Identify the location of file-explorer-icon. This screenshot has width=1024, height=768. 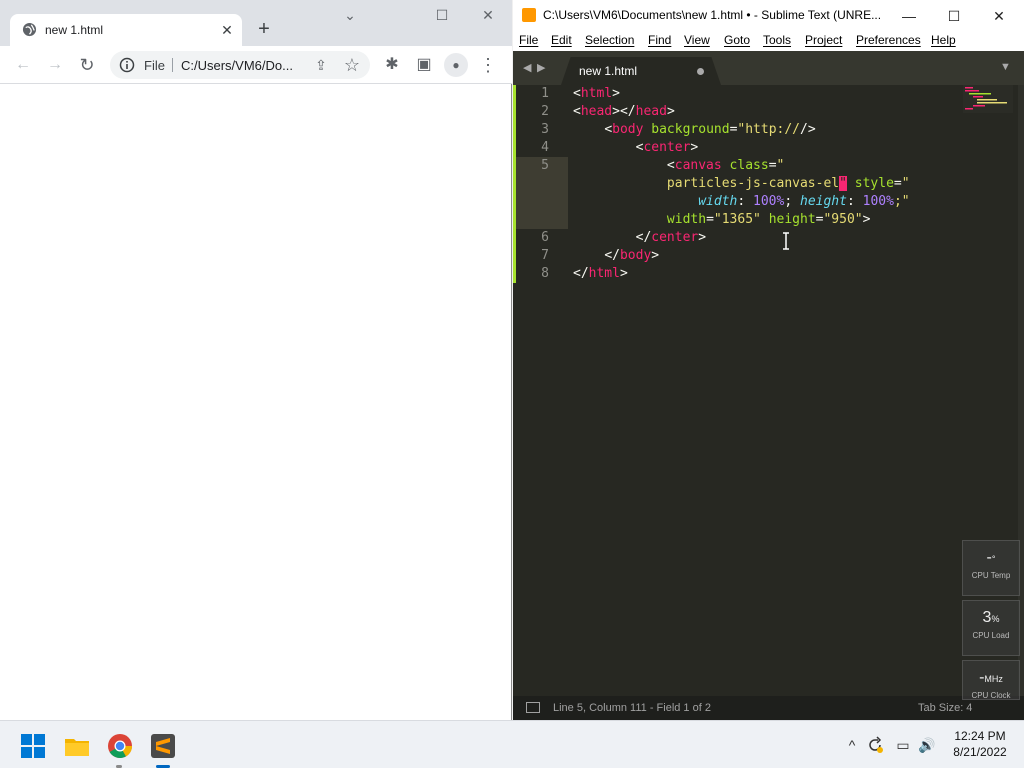
(77, 746).